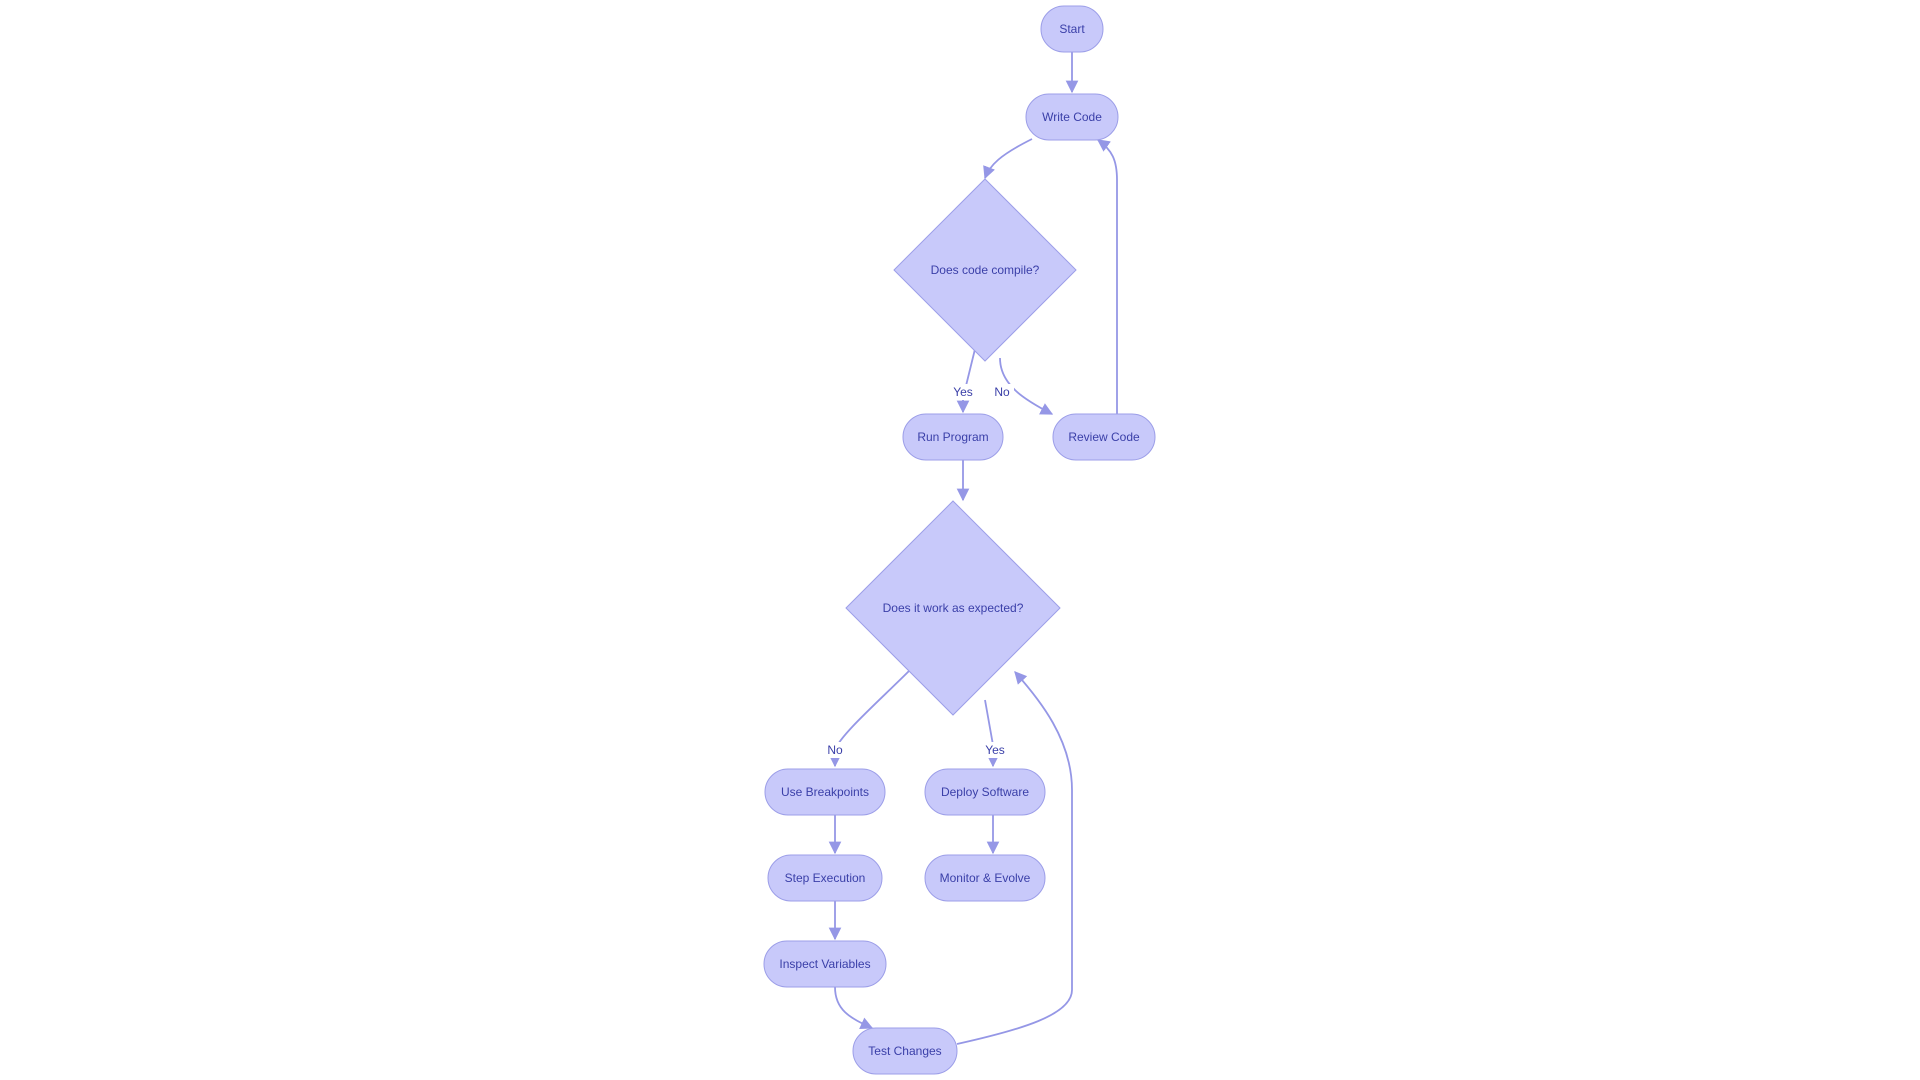 This screenshot has height=1080, width=1920. I want to click on edge-inspect-vars-to-test-changes, so click(854, 1008).